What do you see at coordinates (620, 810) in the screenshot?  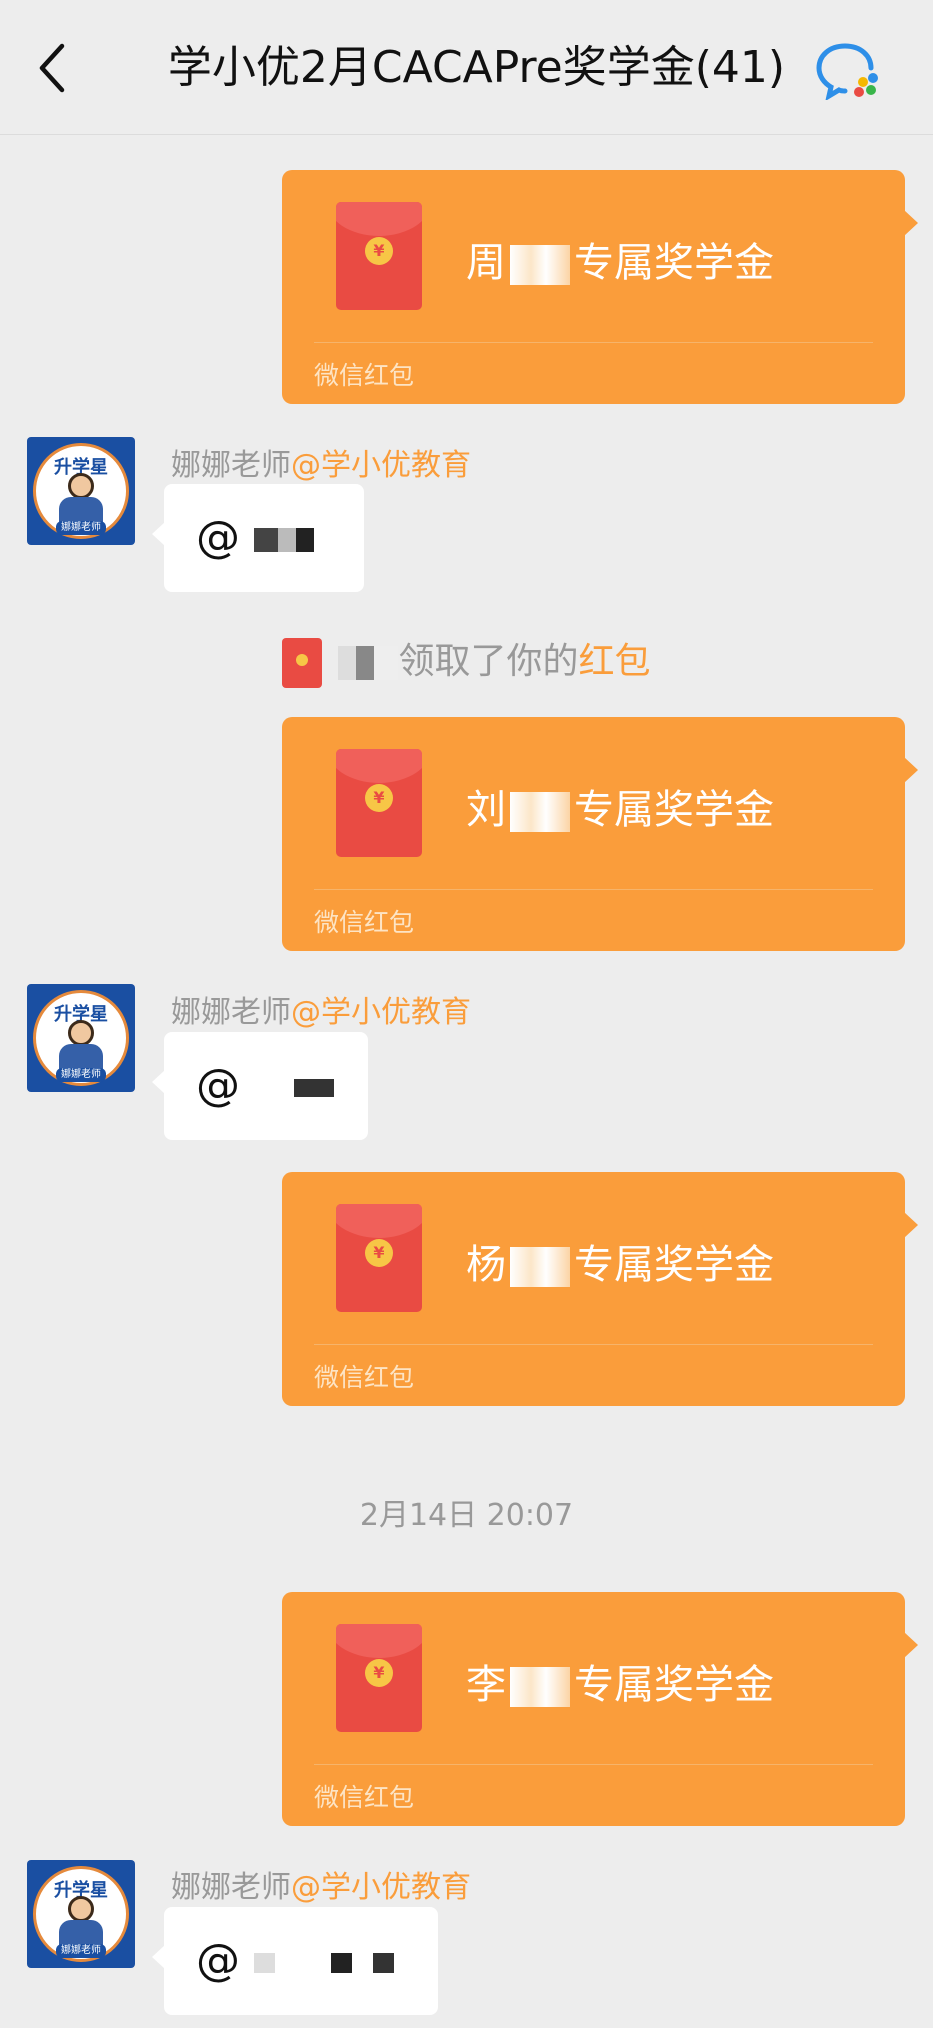 I see `red-packet-title: 刘专属奖学金` at bounding box center [620, 810].